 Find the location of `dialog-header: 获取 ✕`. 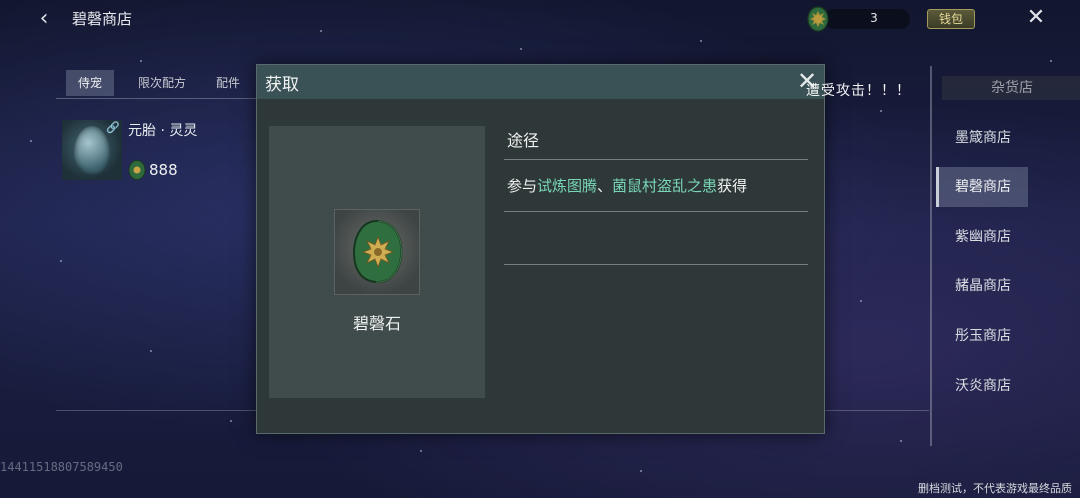

dialog-header: 获取 ✕ is located at coordinates (540, 82).